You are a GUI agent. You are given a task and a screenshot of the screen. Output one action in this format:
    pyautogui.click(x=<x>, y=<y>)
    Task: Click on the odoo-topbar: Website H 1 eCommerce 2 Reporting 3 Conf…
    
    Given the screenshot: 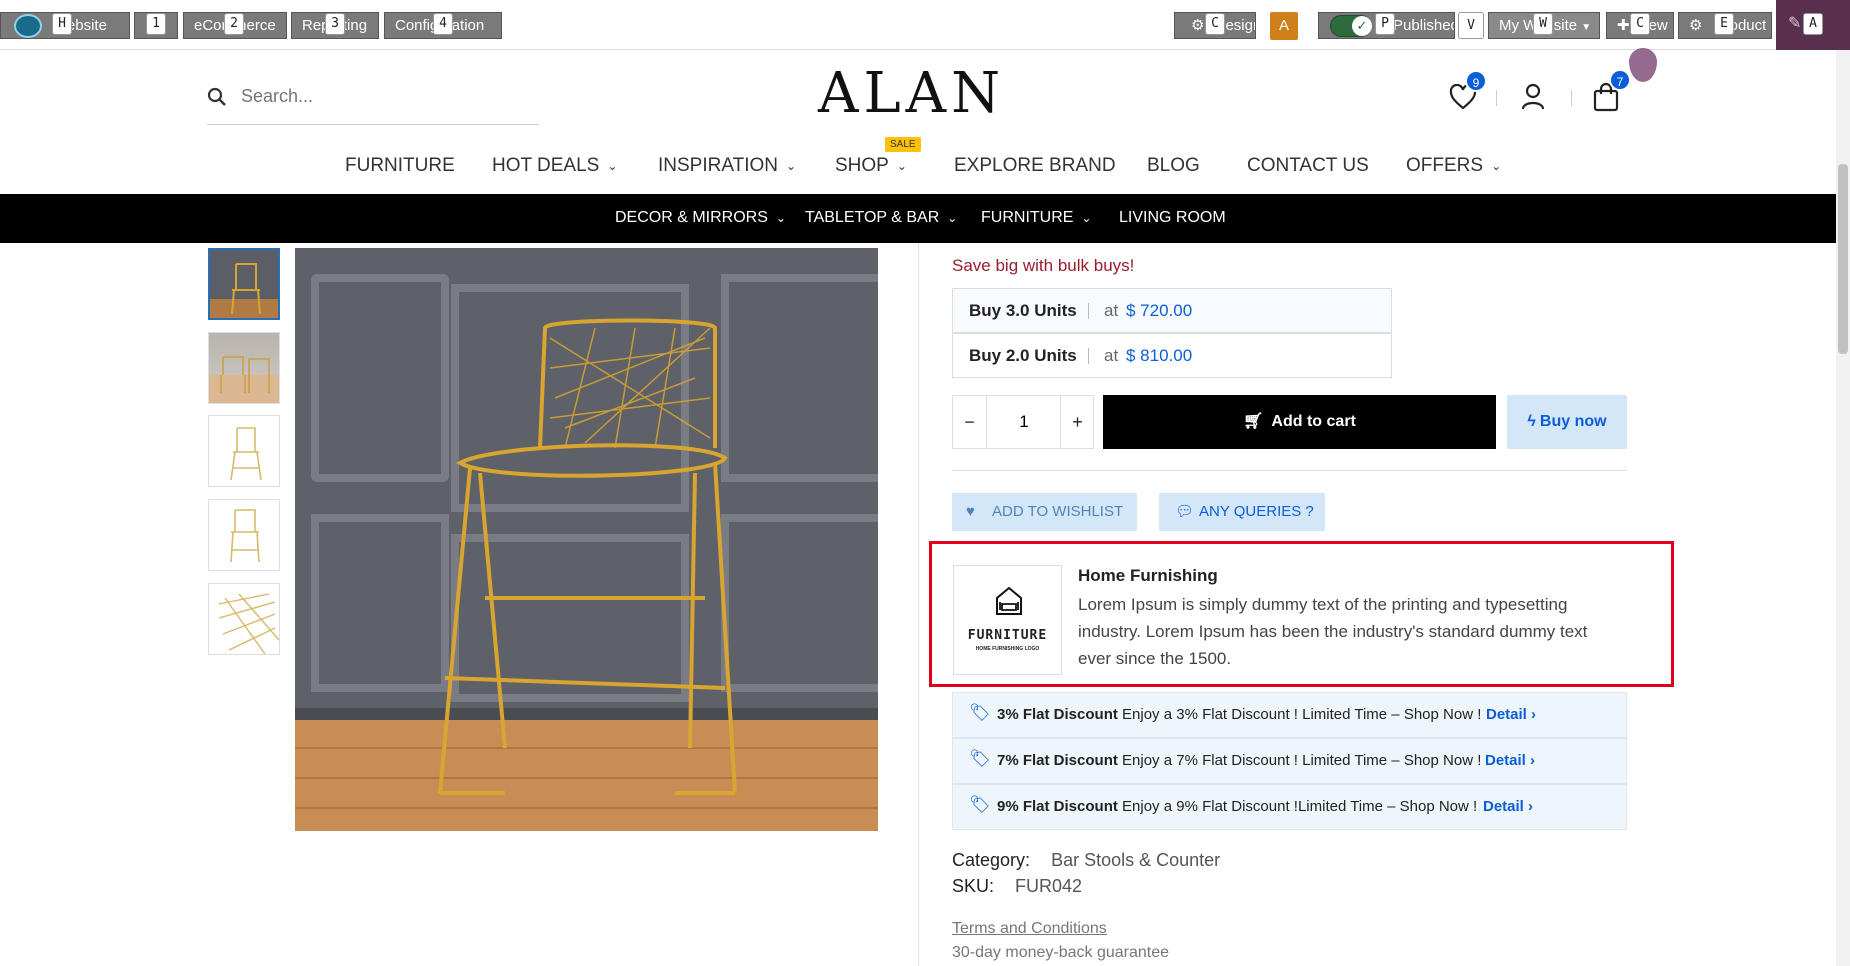 What is the action you would take?
    pyautogui.click(x=925, y=25)
    